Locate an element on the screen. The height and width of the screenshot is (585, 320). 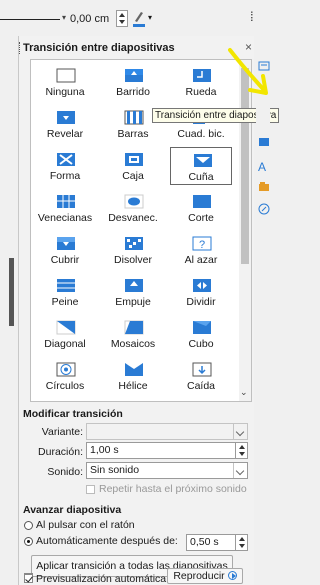
transition-option: Círculos is located at coordinates (65, 376).